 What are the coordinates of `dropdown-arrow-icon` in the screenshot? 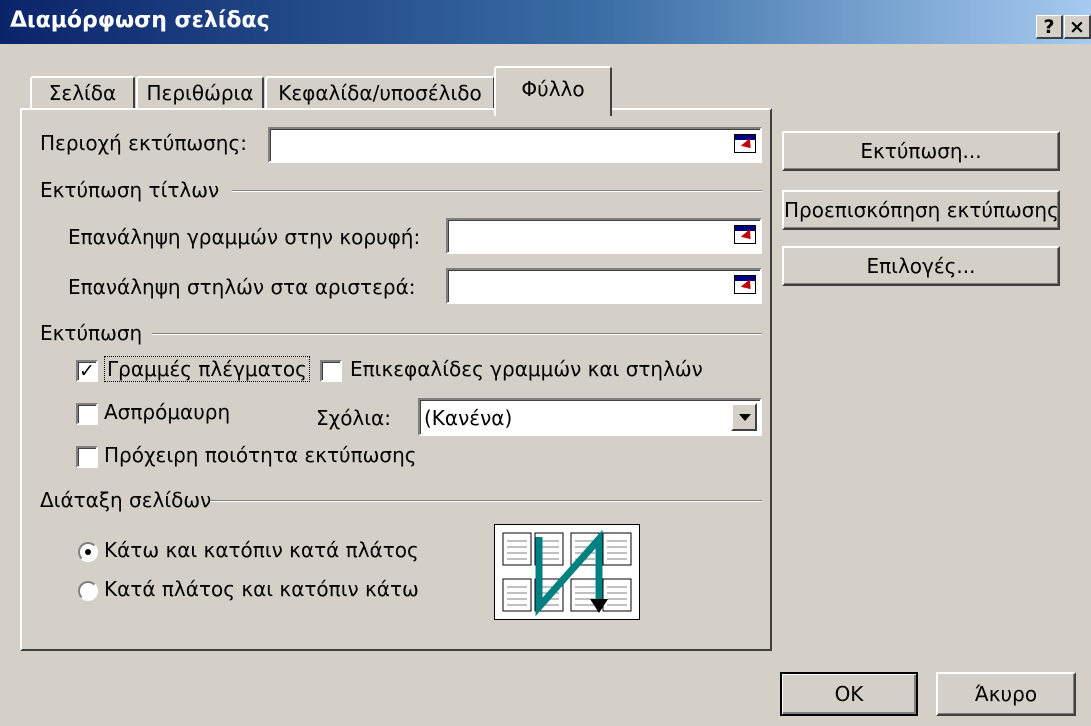 It's located at (744, 417).